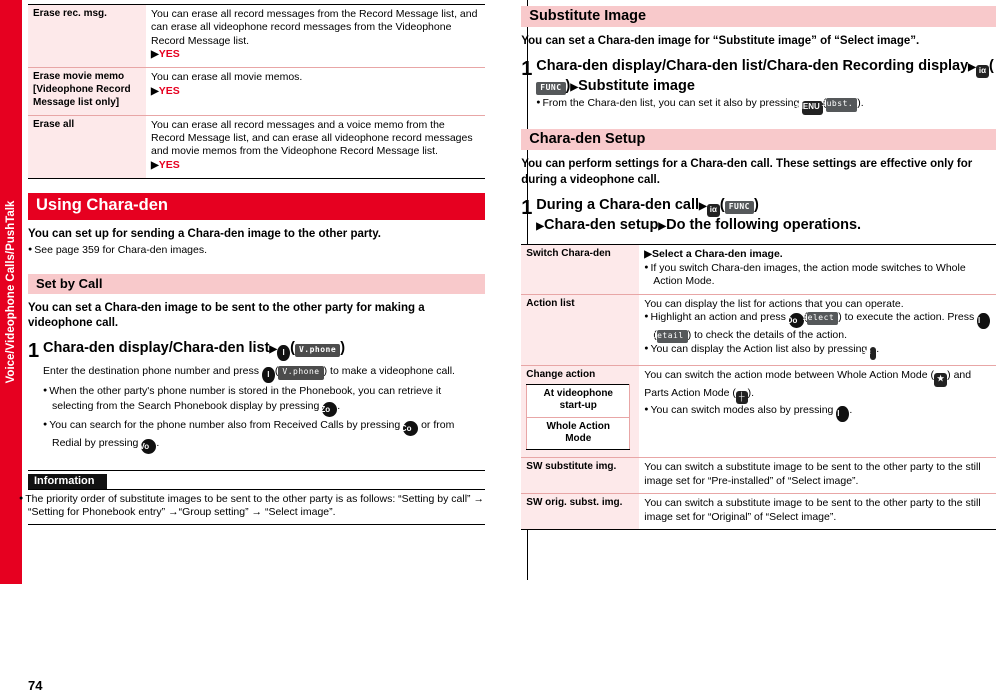 The width and height of the screenshot is (1004, 697). Describe the element at coordinates (580, 330) in the screenshot. I see `row-key: Action list` at that location.